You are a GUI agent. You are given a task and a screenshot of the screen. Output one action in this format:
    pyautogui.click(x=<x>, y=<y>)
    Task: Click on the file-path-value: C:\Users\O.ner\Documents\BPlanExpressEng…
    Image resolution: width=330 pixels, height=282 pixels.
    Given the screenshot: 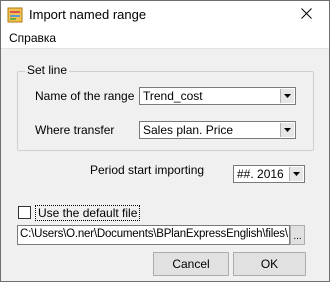 What is the action you would take?
    pyautogui.click(x=154, y=234)
    